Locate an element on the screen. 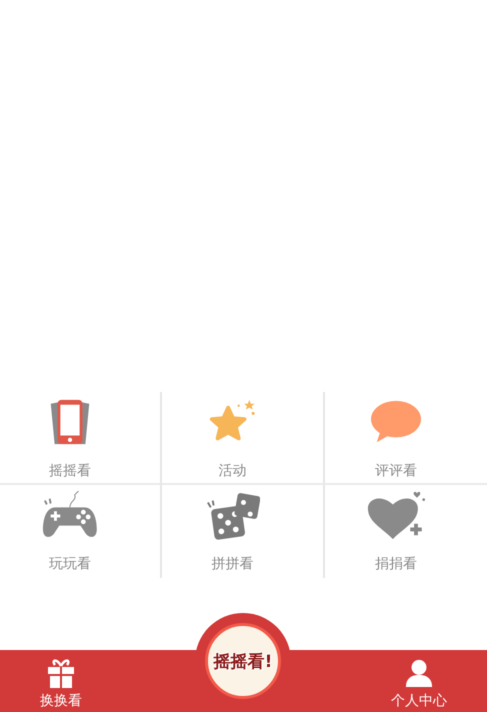  gift-icon is located at coordinates (61, 673).